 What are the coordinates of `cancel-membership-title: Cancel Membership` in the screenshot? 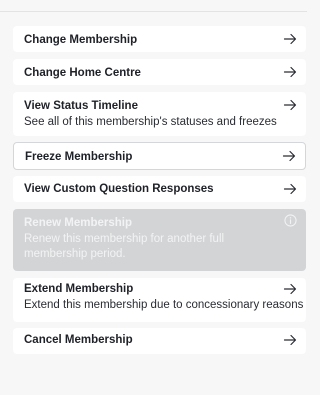 It's located at (78, 340).